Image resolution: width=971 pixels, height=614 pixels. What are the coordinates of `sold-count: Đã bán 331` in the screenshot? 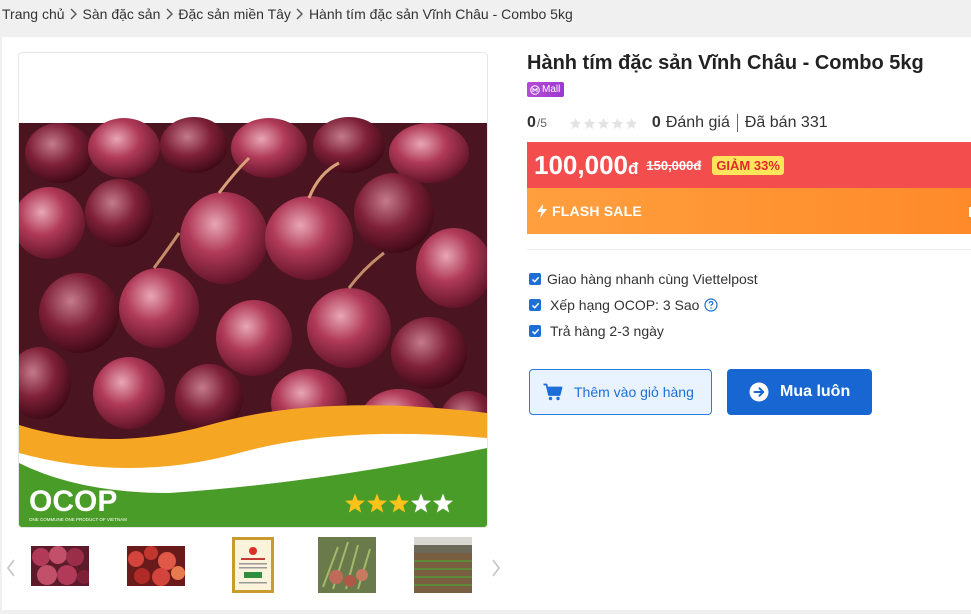 It's located at (786, 122).